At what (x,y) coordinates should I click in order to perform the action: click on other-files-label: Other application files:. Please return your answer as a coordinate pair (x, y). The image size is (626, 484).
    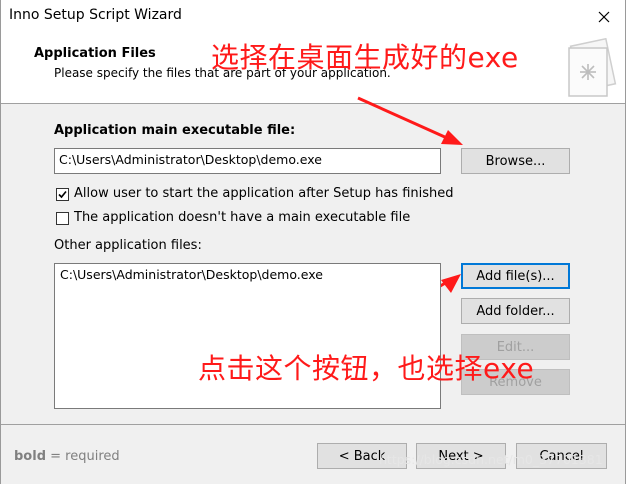
    Looking at the image, I should click on (128, 245).